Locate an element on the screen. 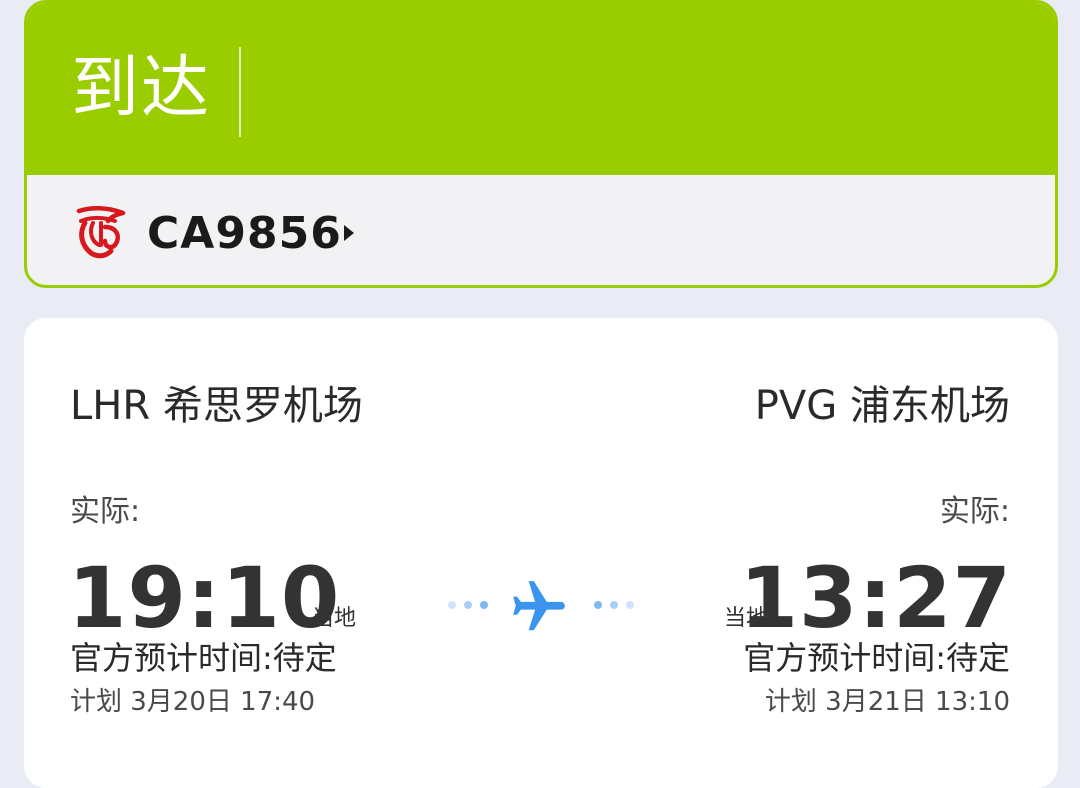 This screenshot has width=1080, height=788. arrival-planned-time: 计划 3月21日 13:10 is located at coordinates (887, 702).